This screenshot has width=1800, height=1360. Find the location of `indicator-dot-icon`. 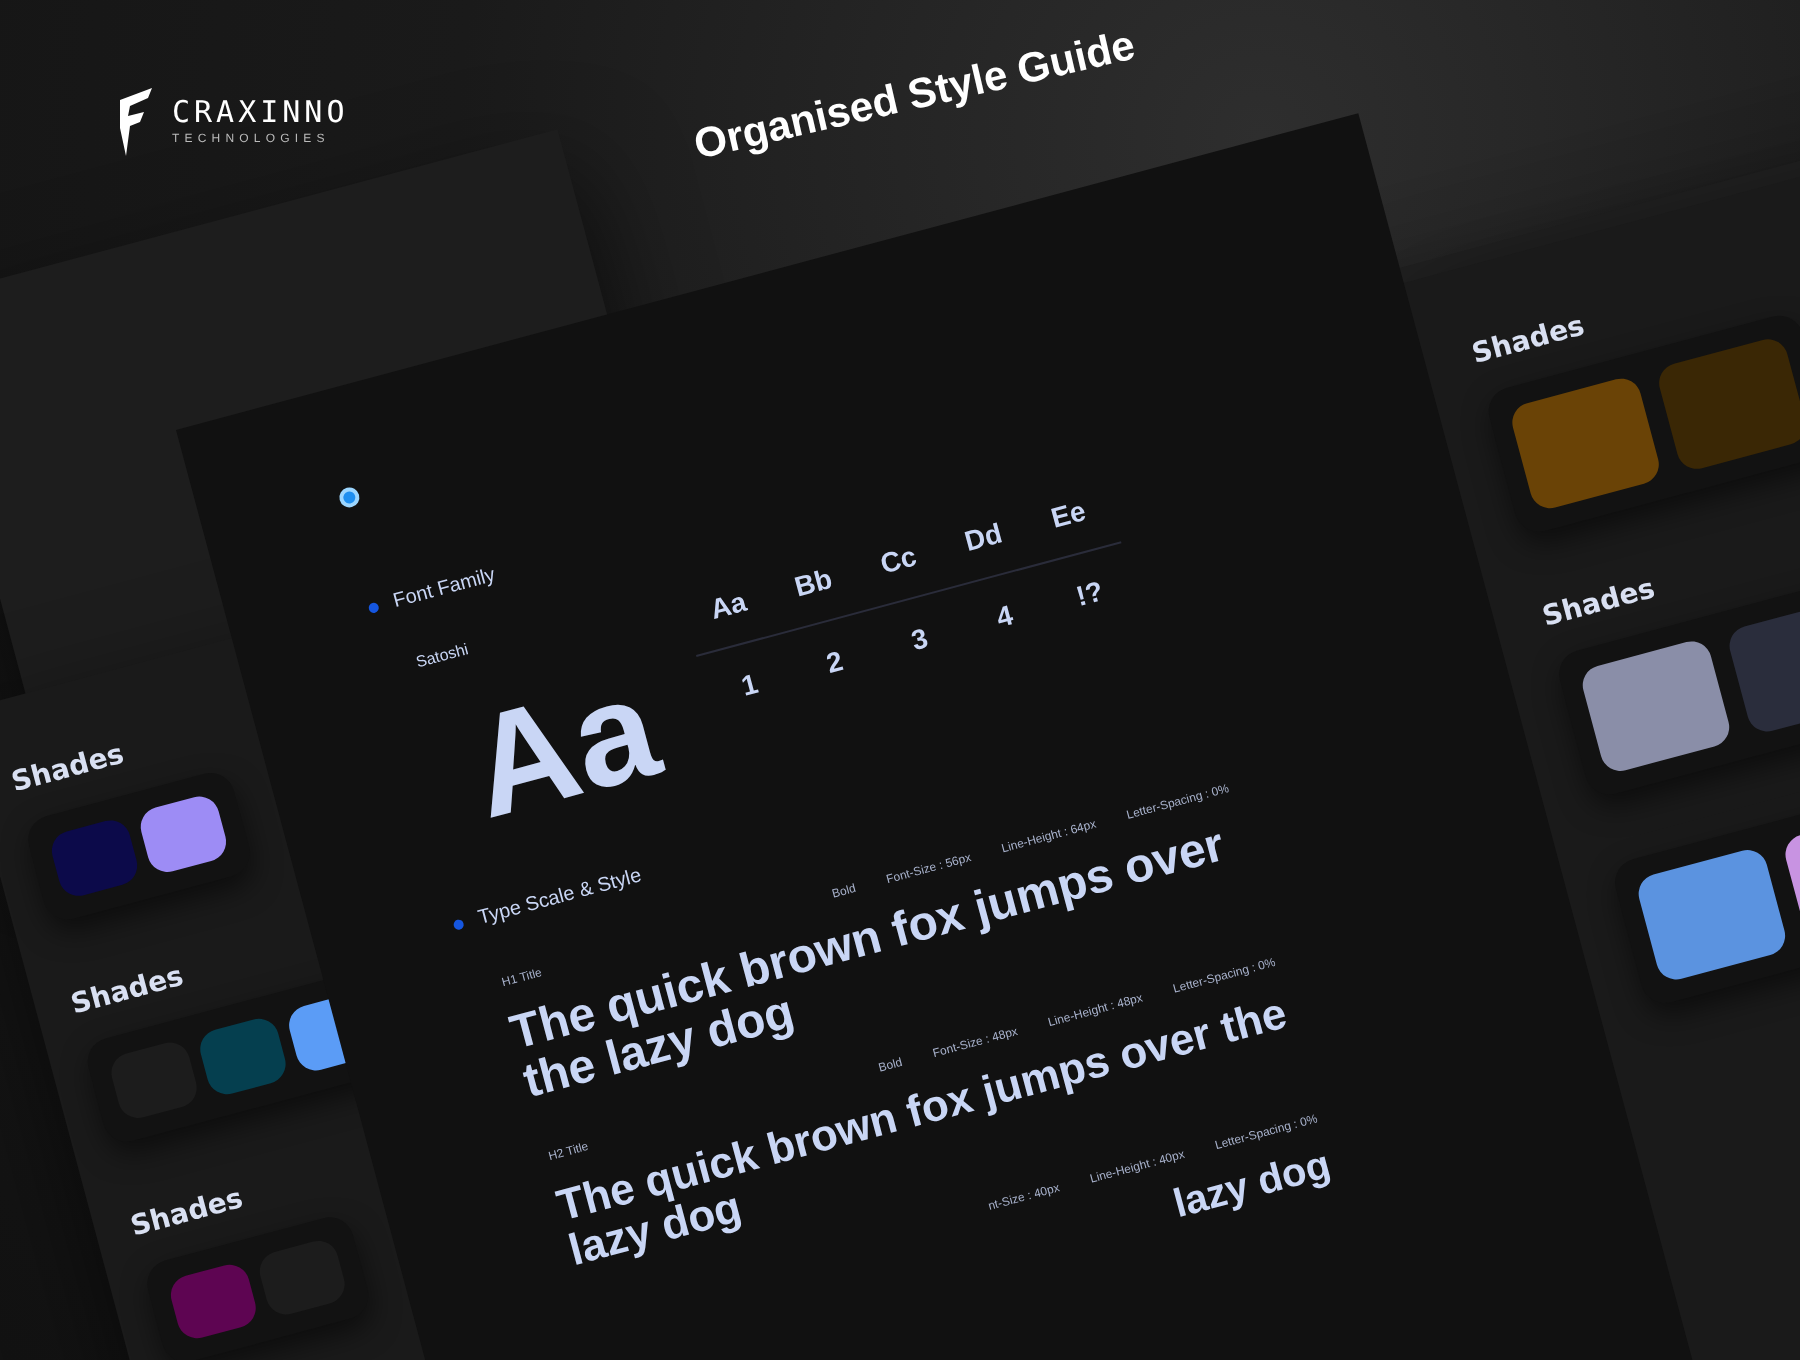

indicator-dot-icon is located at coordinates (349, 497).